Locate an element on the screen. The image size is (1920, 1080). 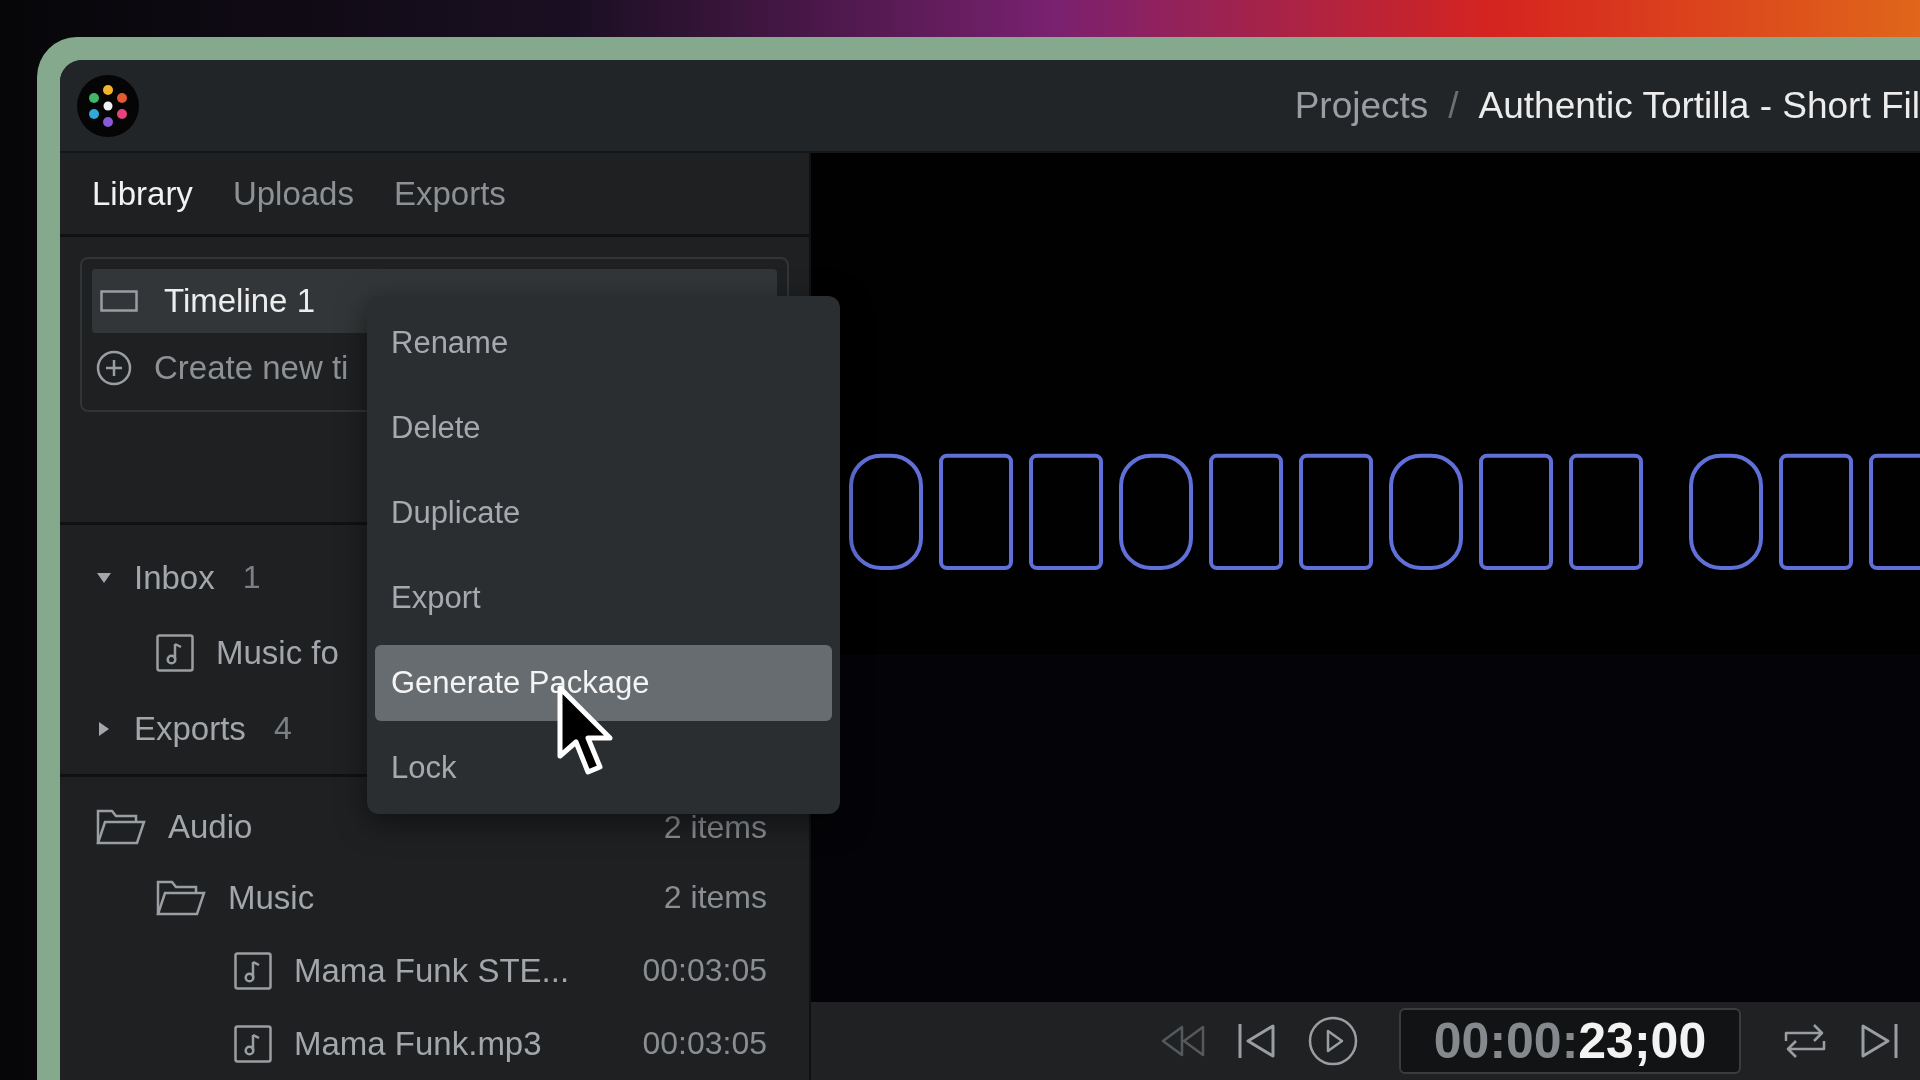
folder-name: Music is located at coordinates (271, 897).